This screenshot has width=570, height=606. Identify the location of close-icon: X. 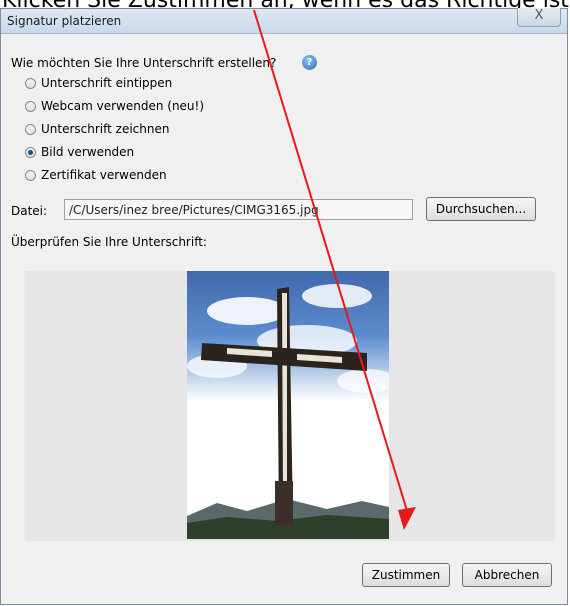
(539, 15).